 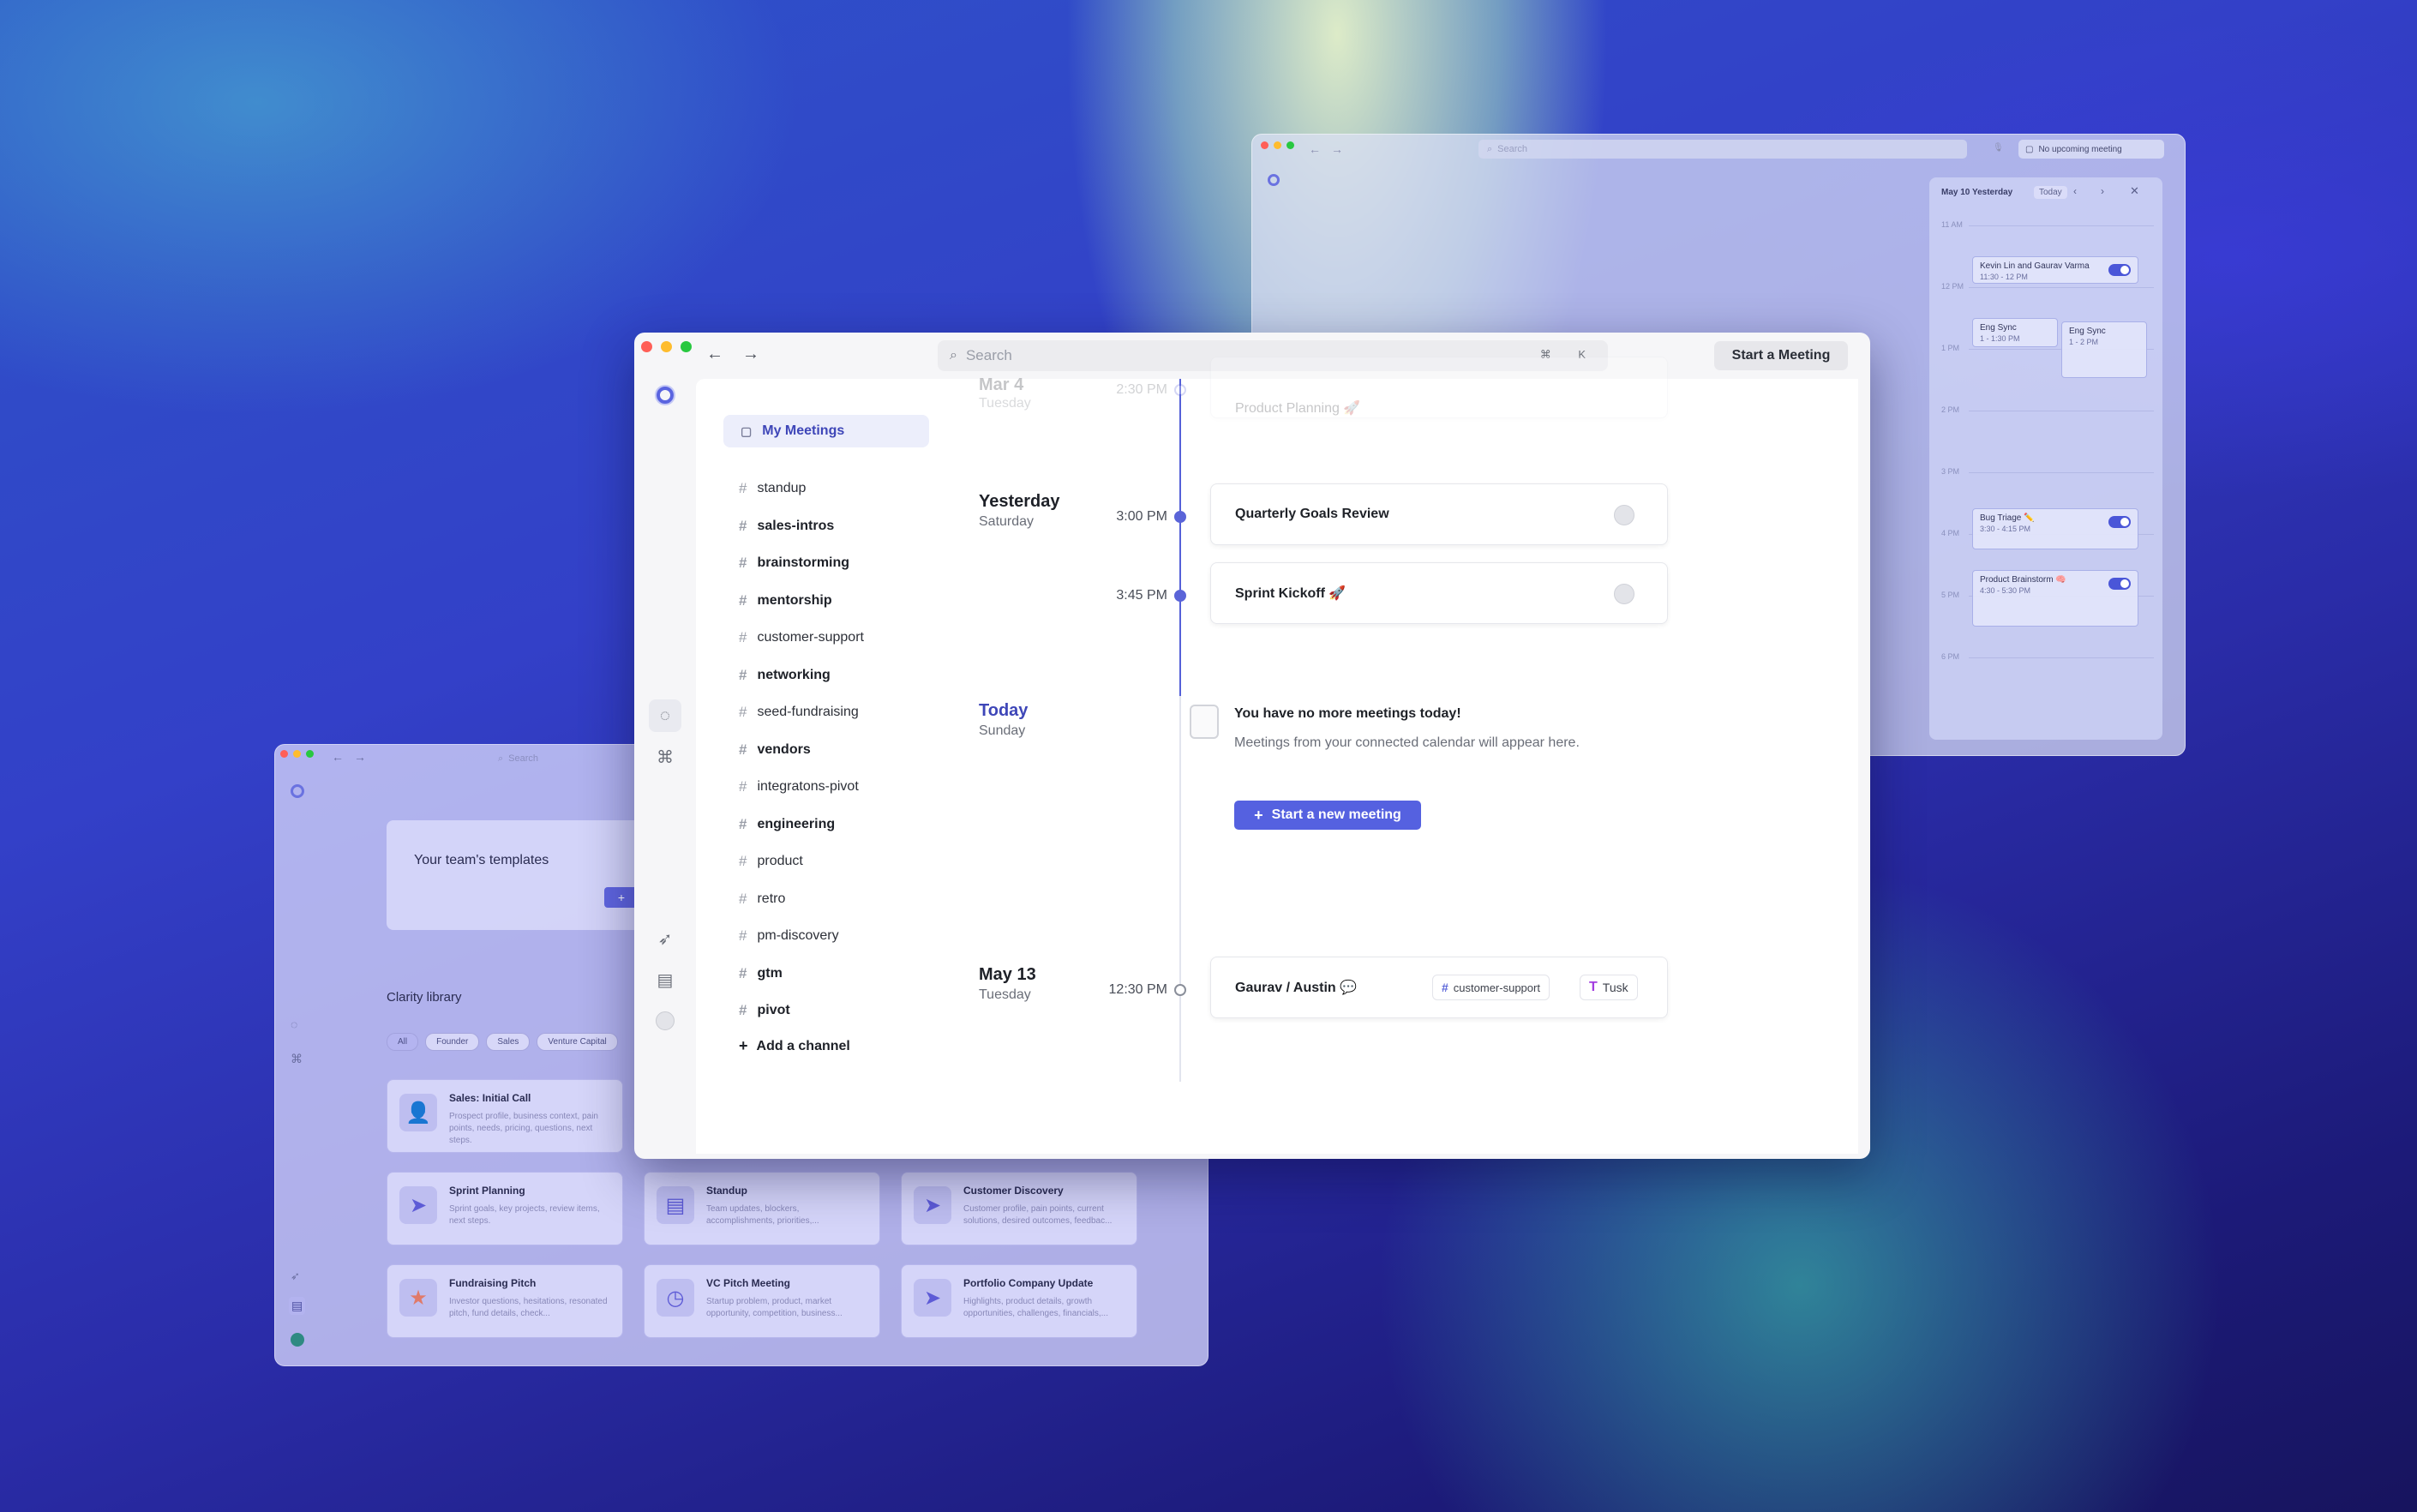 What do you see at coordinates (2091, 149) in the screenshot?
I see `upcoming-meeting-indicator: ▢ No upcoming meeting` at bounding box center [2091, 149].